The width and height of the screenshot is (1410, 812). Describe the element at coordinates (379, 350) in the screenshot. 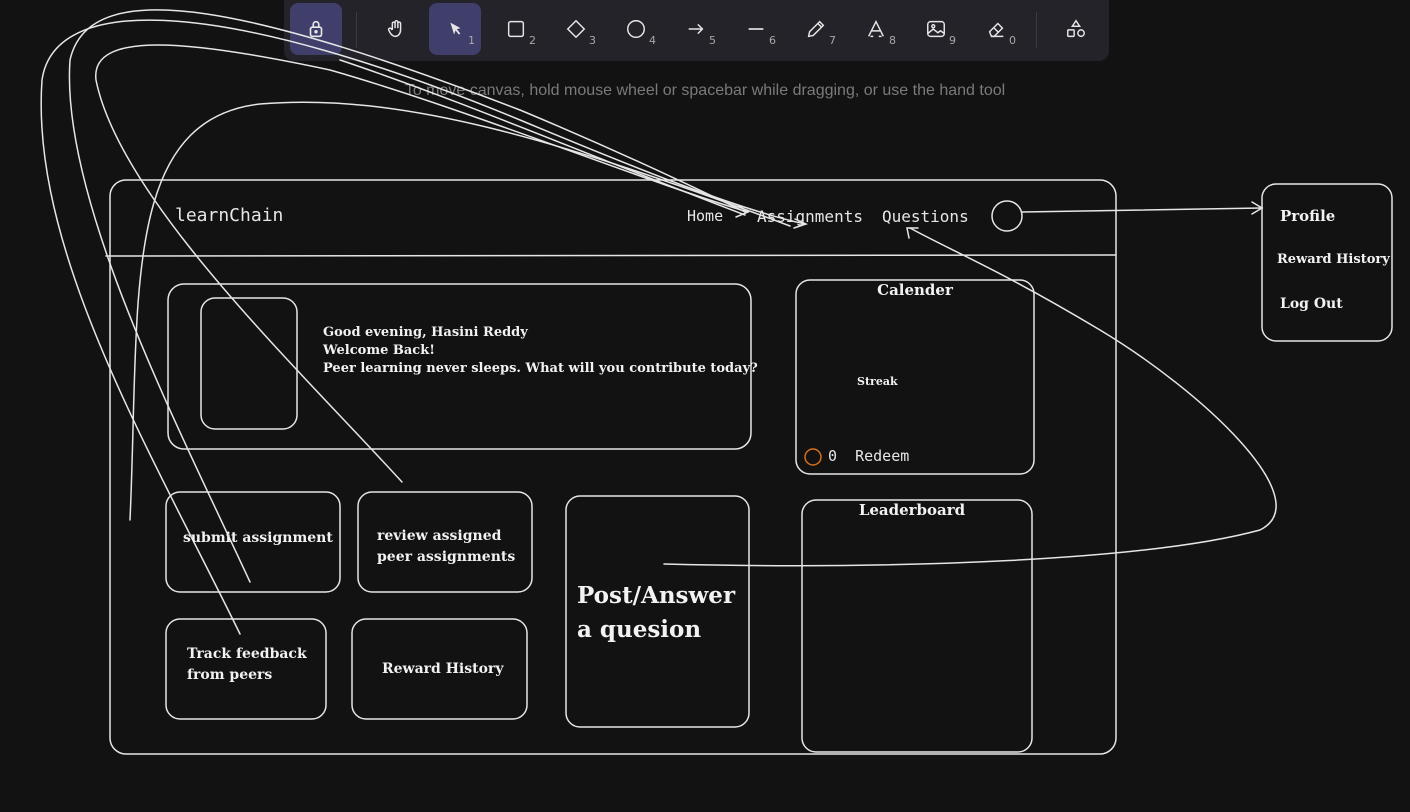

I see `welcome-line: Welcome Back!` at that location.